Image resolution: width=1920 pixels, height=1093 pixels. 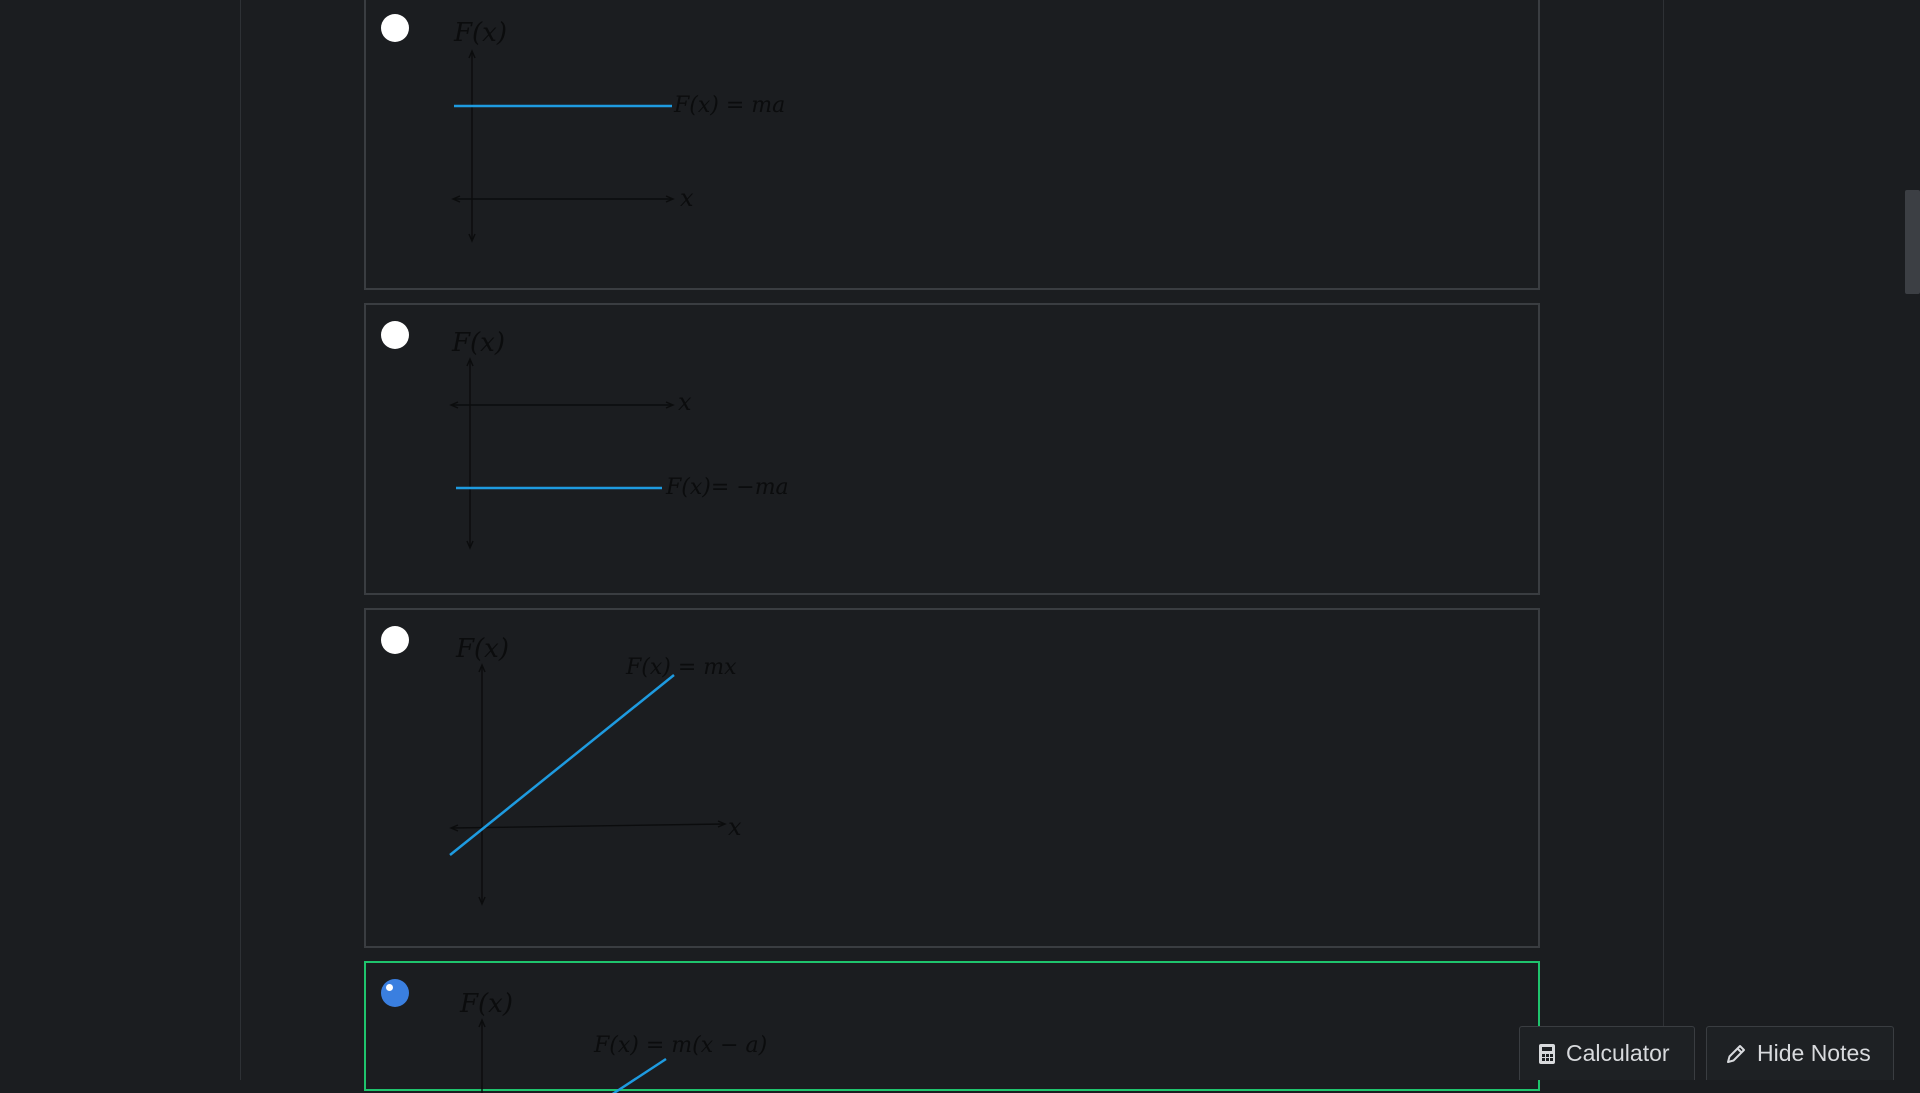 What do you see at coordinates (395, 28) in the screenshot?
I see `answer-option-1-radio` at bounding box center [395, 28].